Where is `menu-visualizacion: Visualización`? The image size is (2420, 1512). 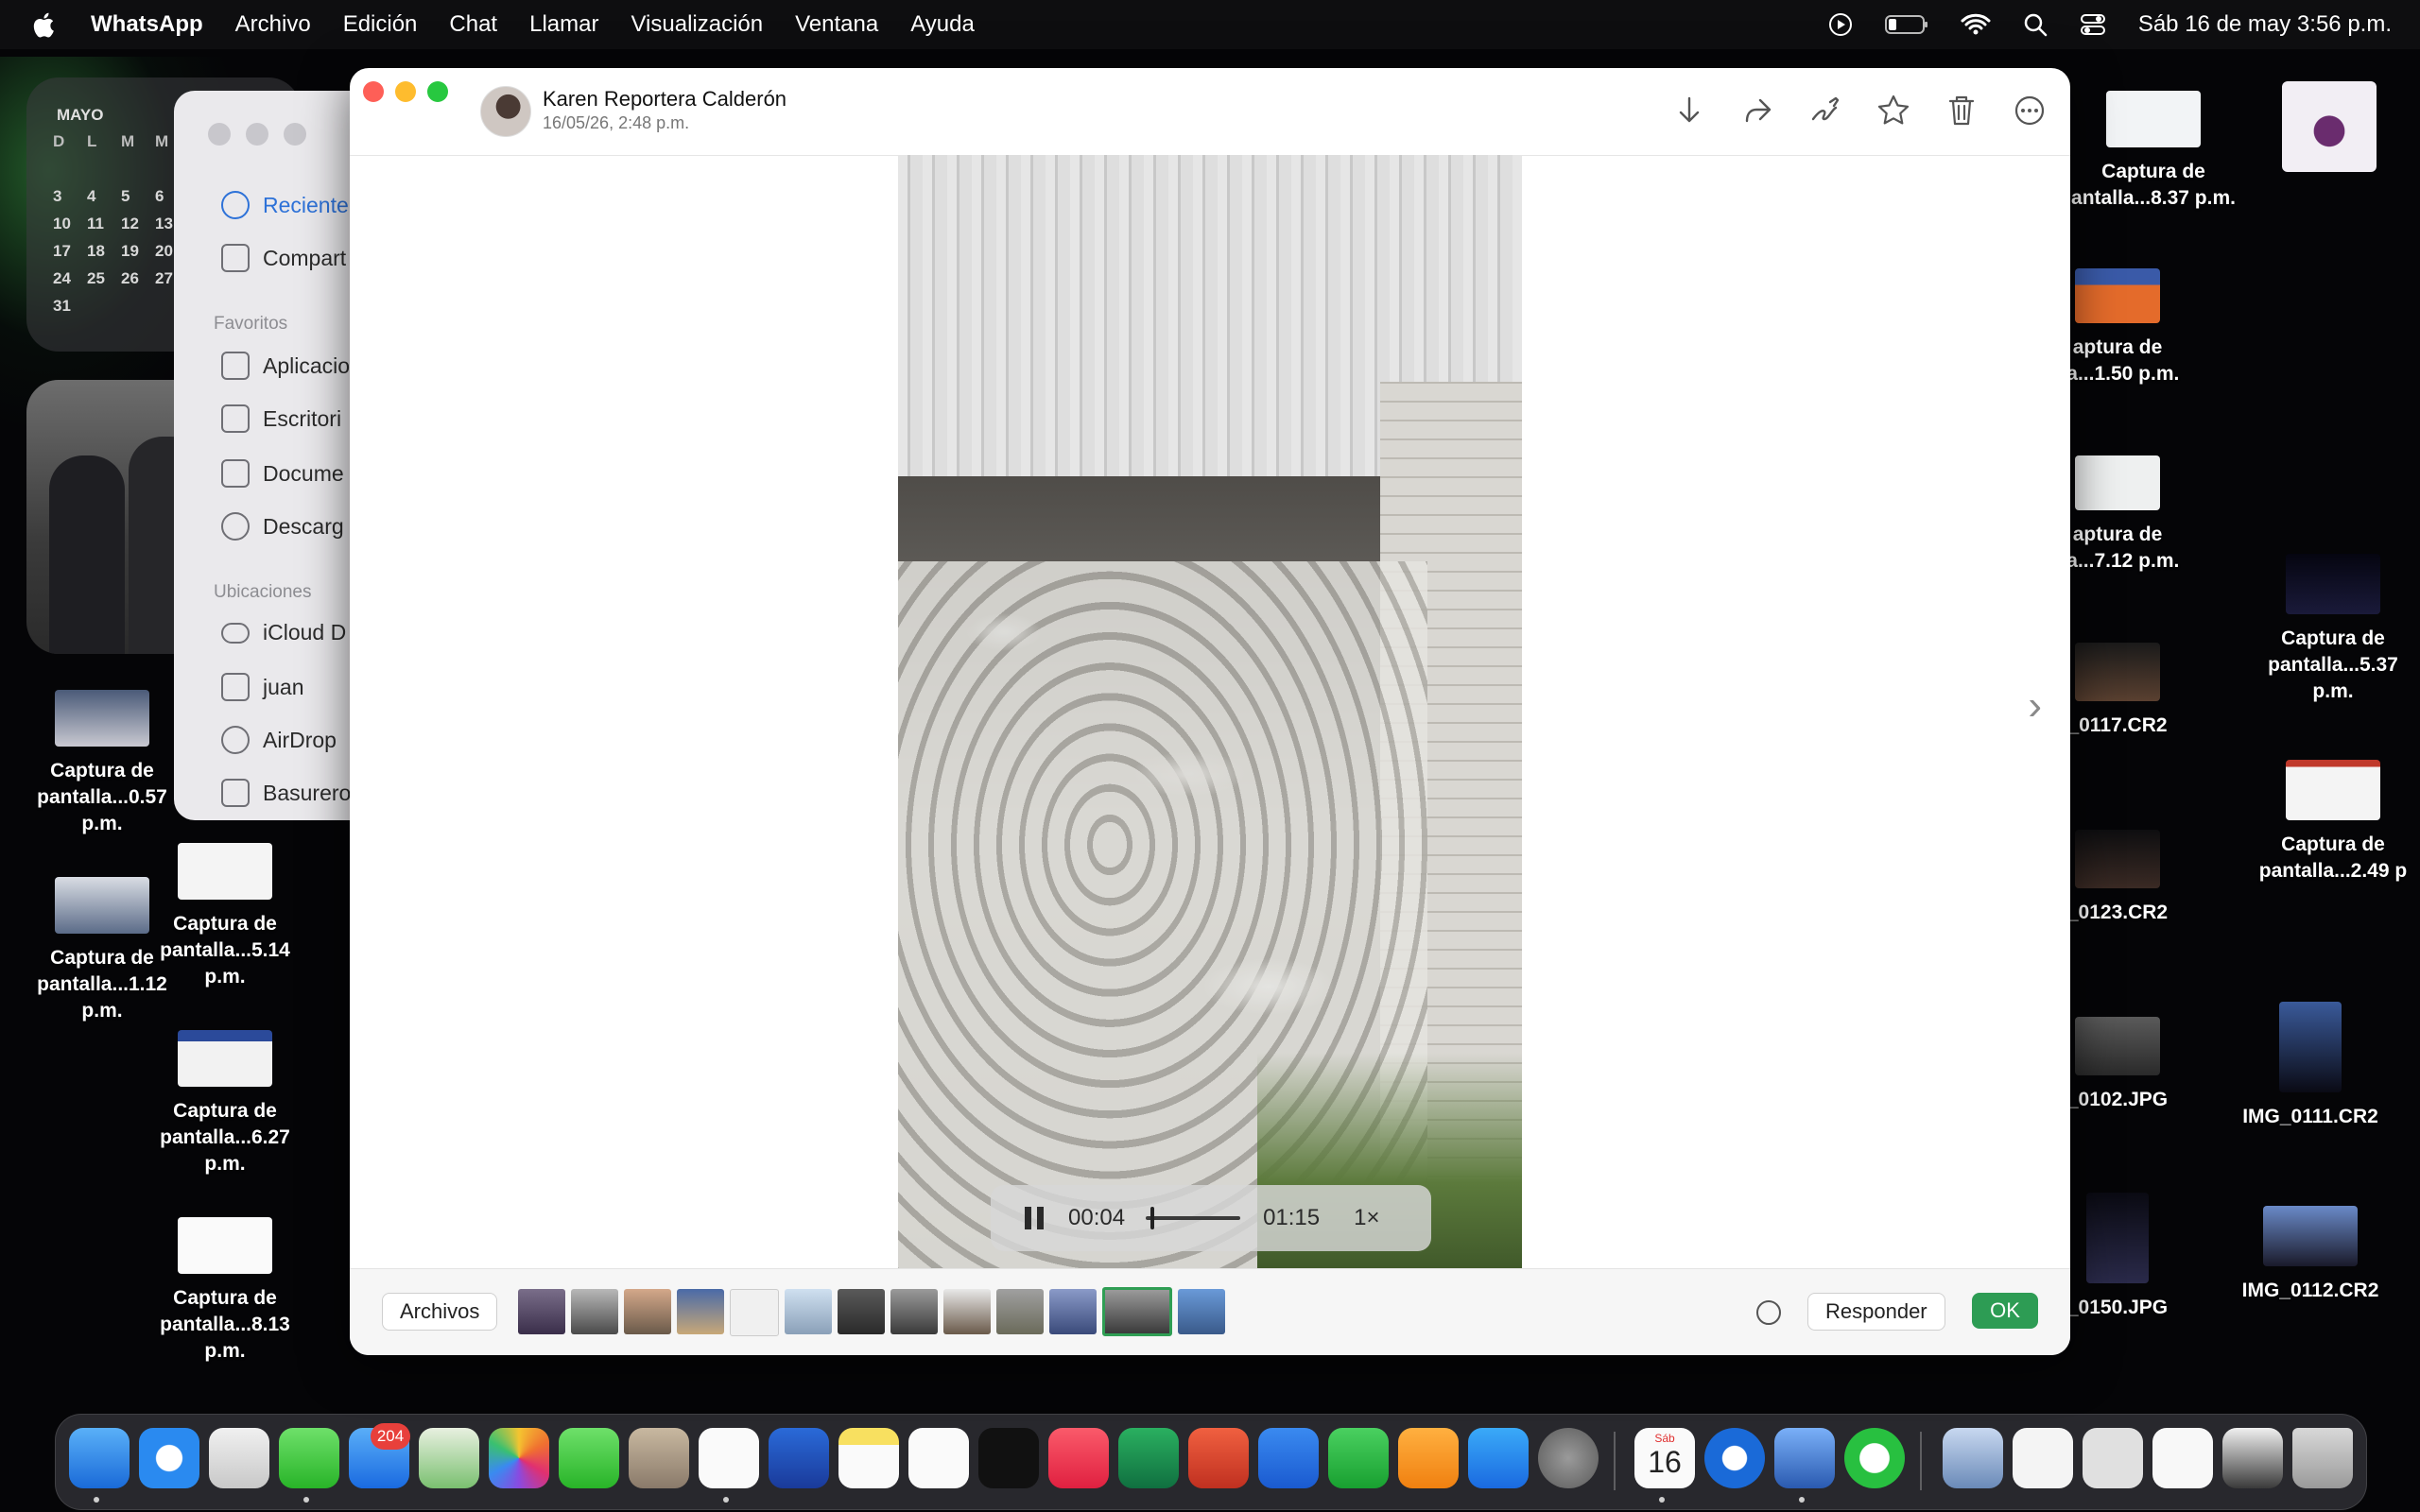
menu-visualizacion: Visualización is located at coordinates (697, 24).